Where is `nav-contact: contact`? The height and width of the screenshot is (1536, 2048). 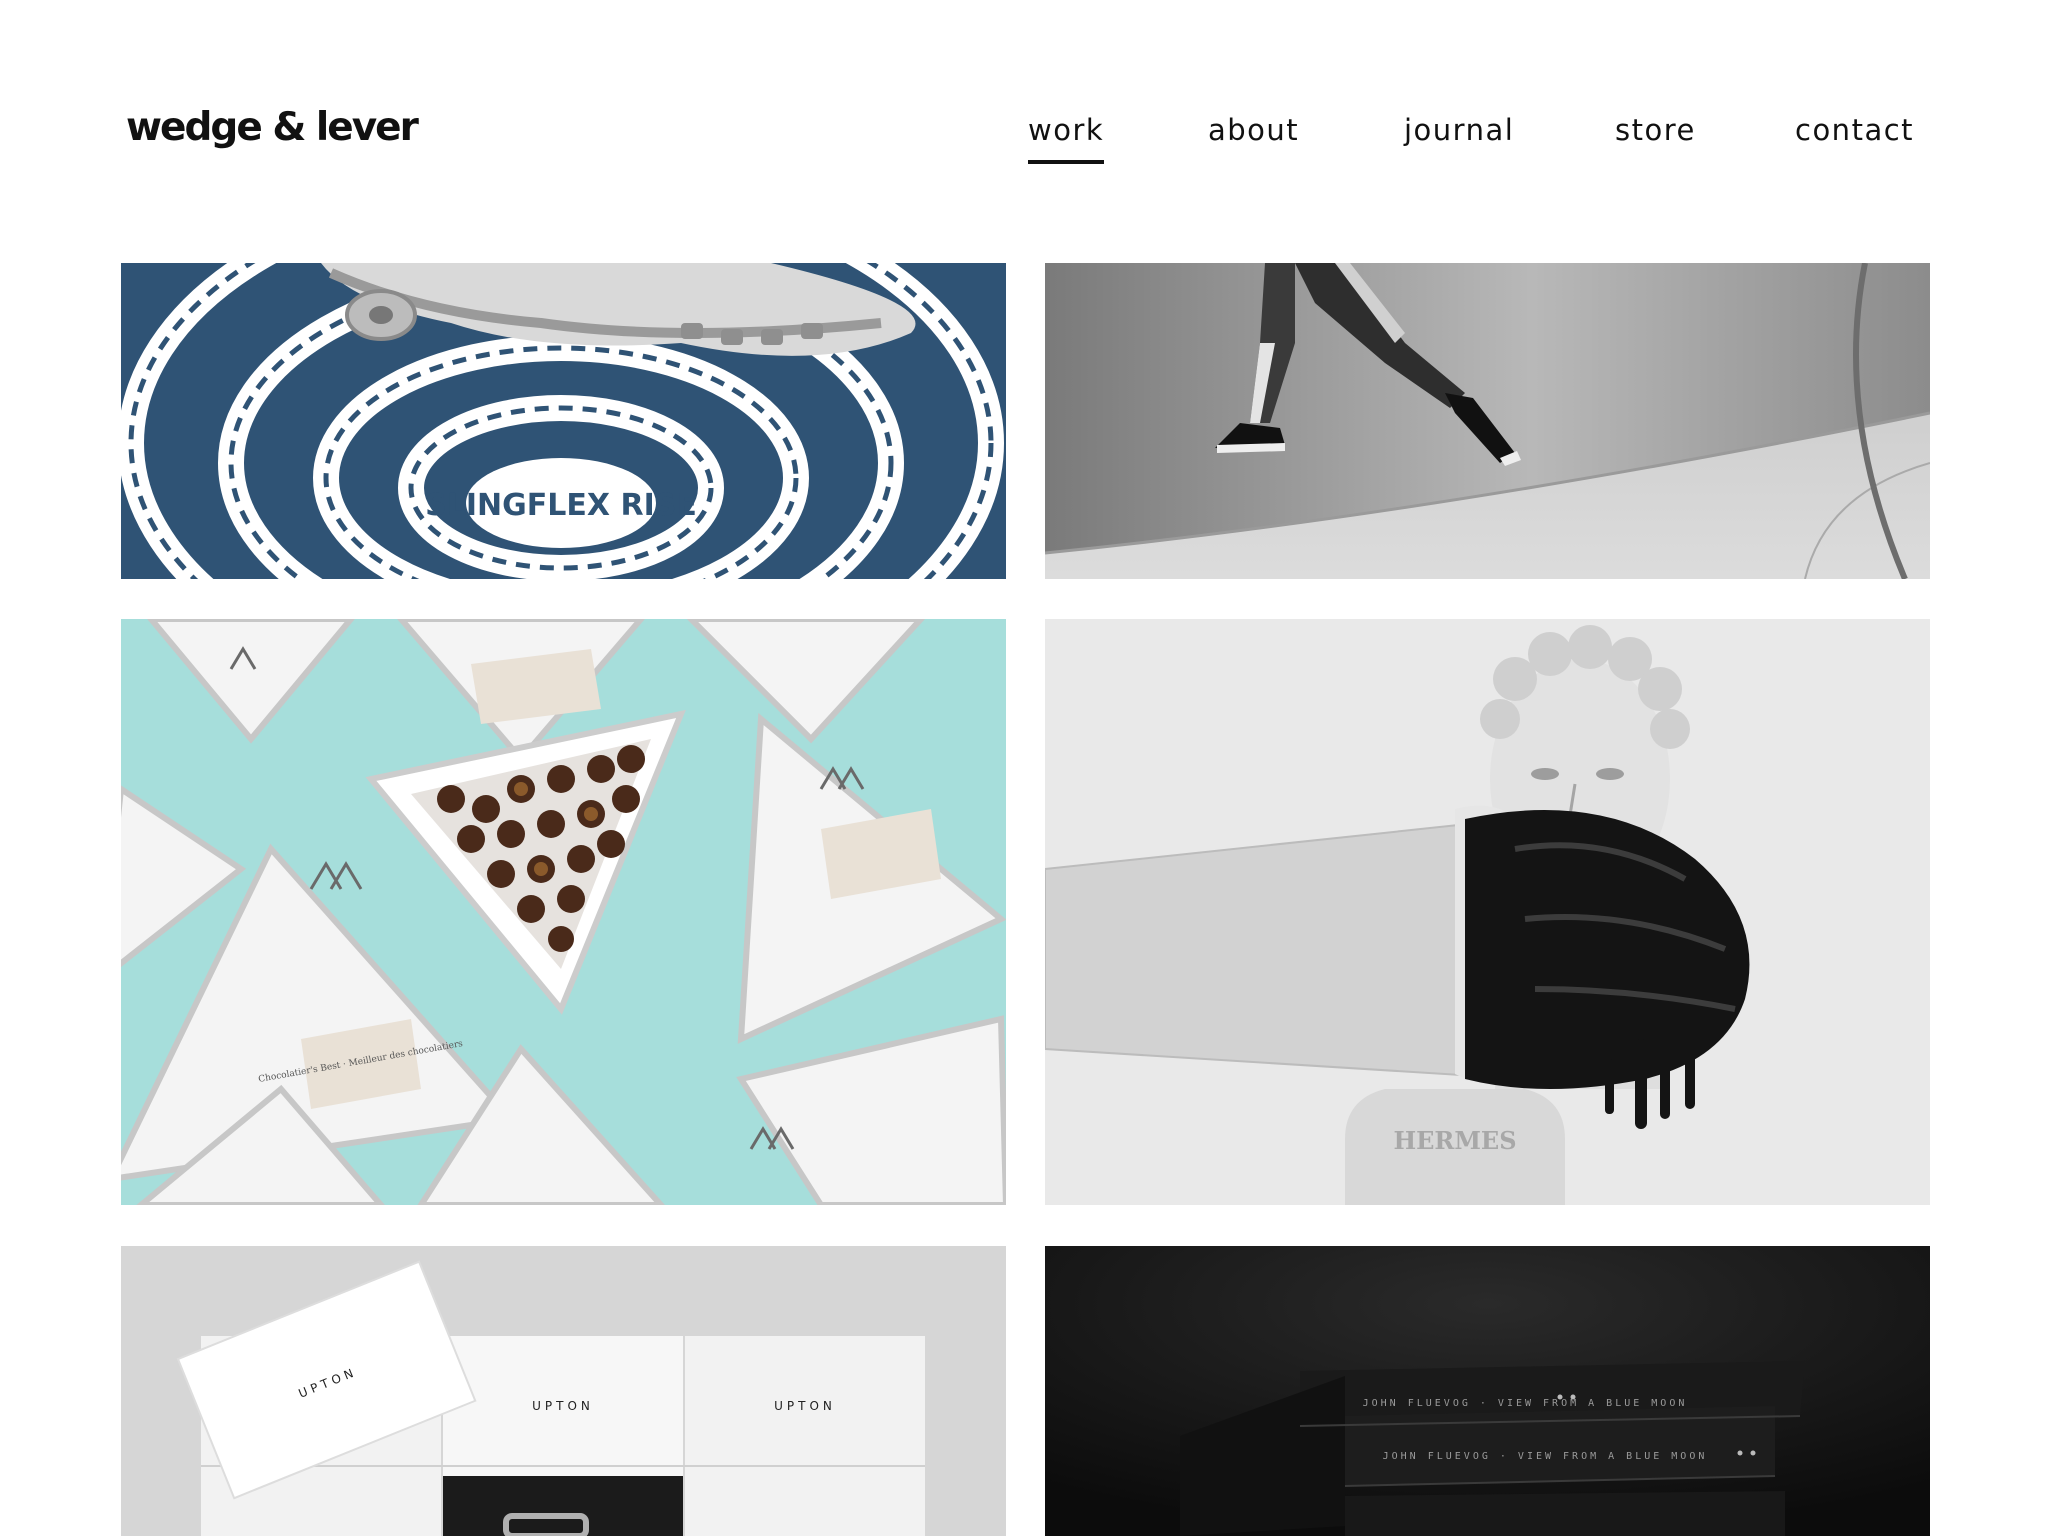
nav-contact: contact is located at coordinates (1854, 130).